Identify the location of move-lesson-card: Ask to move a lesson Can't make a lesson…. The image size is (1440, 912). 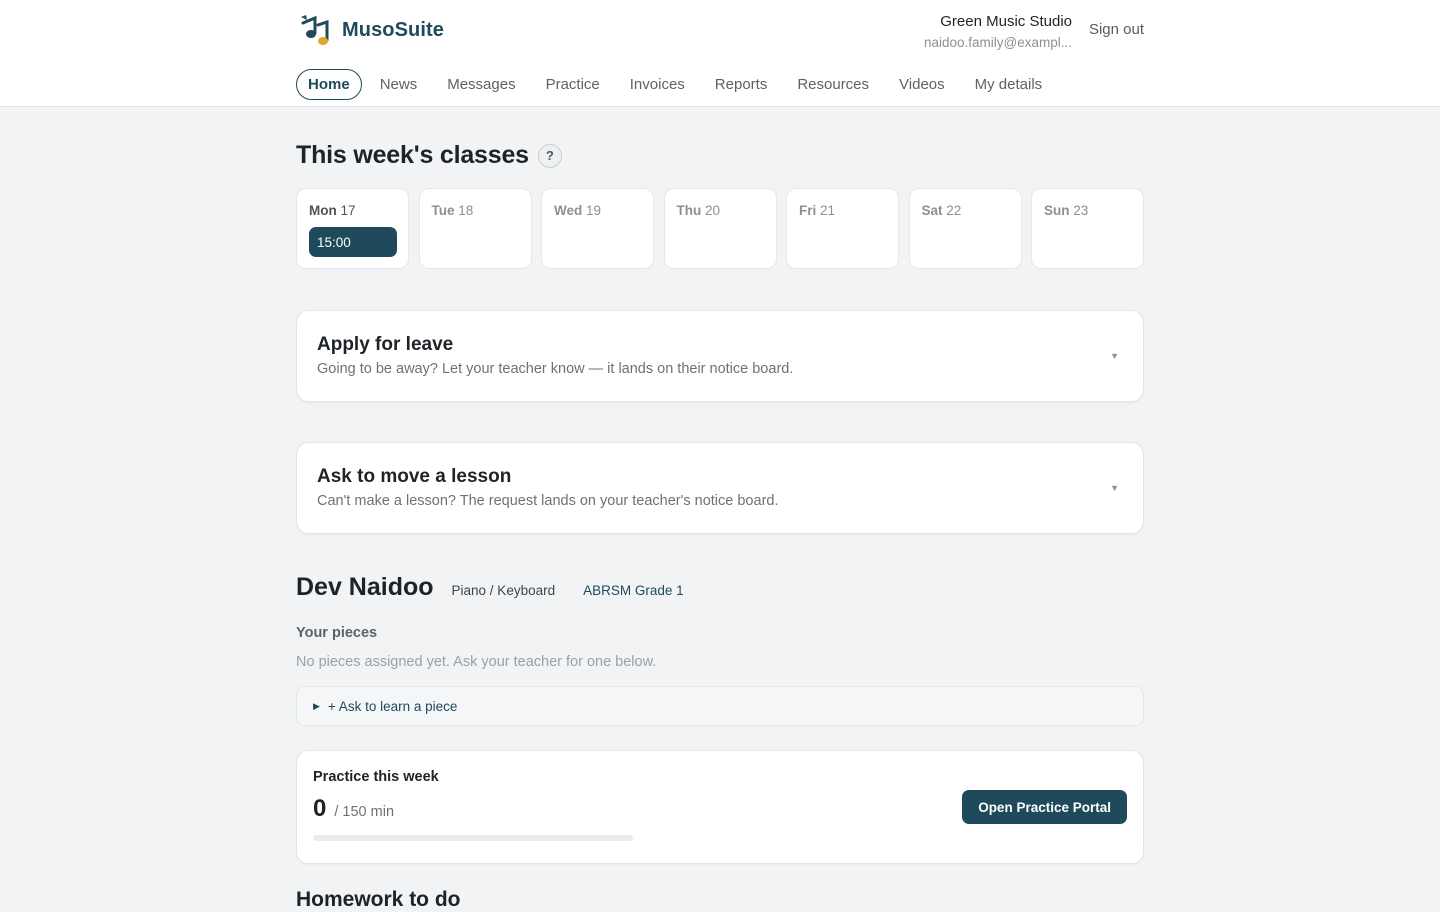
(720, 488).